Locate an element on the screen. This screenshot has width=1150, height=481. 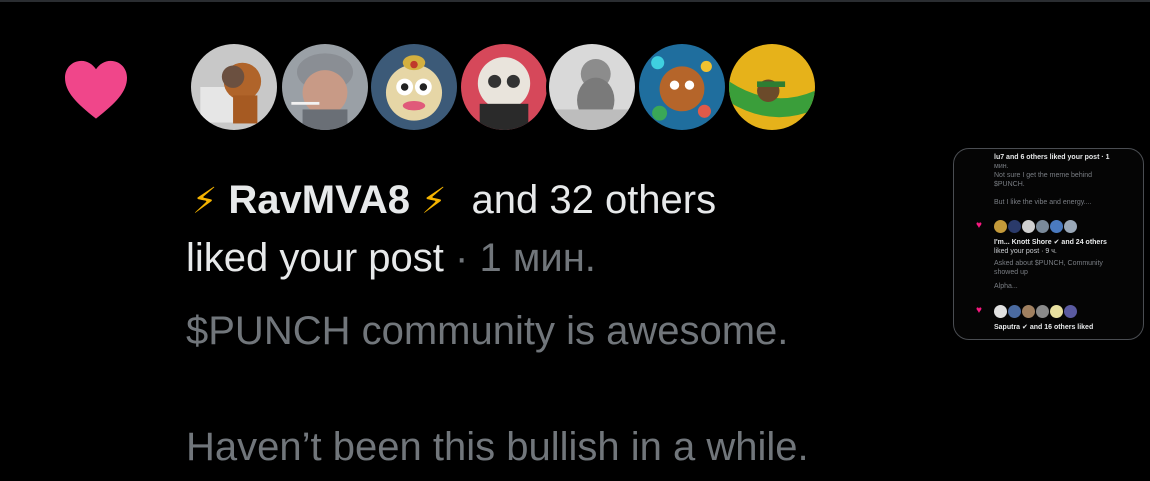
thumb-line-1: lu7 and 6 others liked your post · 1 is located at coordinates (1052, 157).